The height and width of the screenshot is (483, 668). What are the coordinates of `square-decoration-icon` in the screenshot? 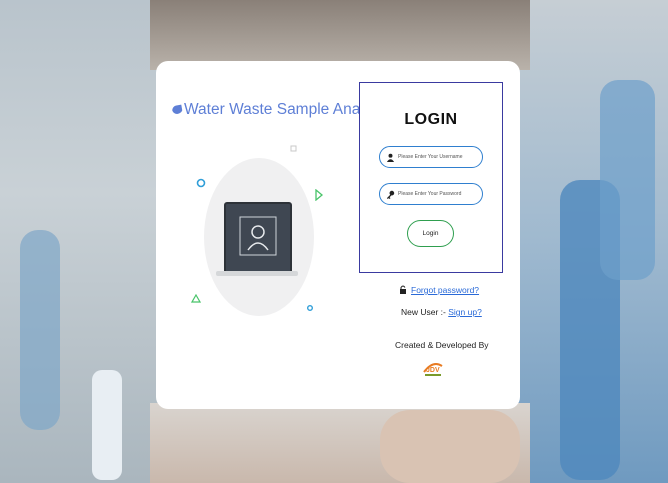 It's located at (293, 148).